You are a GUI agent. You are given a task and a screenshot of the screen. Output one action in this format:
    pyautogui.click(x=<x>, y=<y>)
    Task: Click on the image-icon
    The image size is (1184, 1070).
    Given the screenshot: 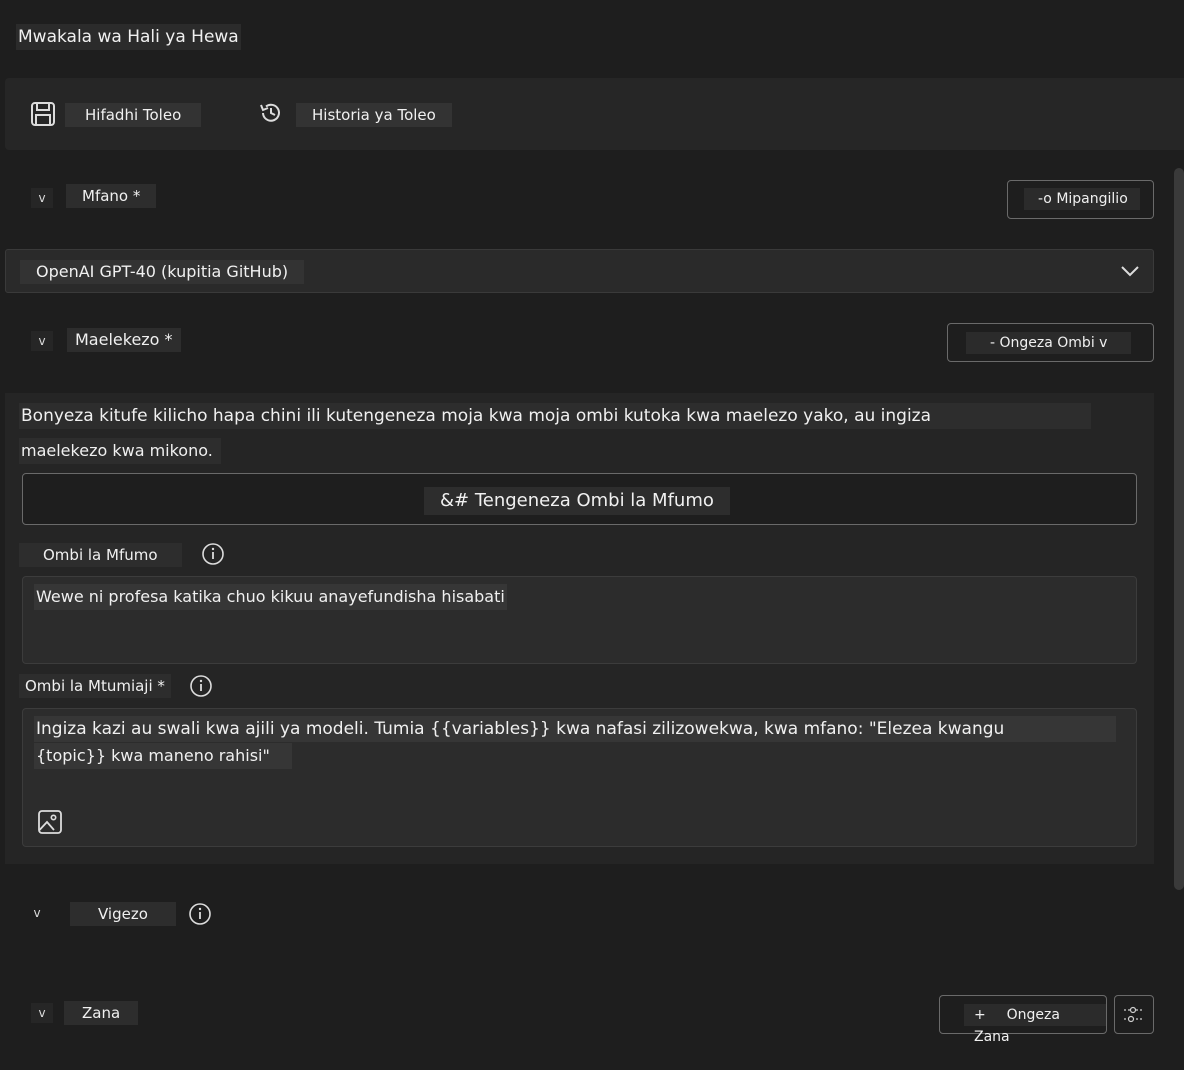 What is the action you would take?
    pyautogui.click(x=50, y=822)
    